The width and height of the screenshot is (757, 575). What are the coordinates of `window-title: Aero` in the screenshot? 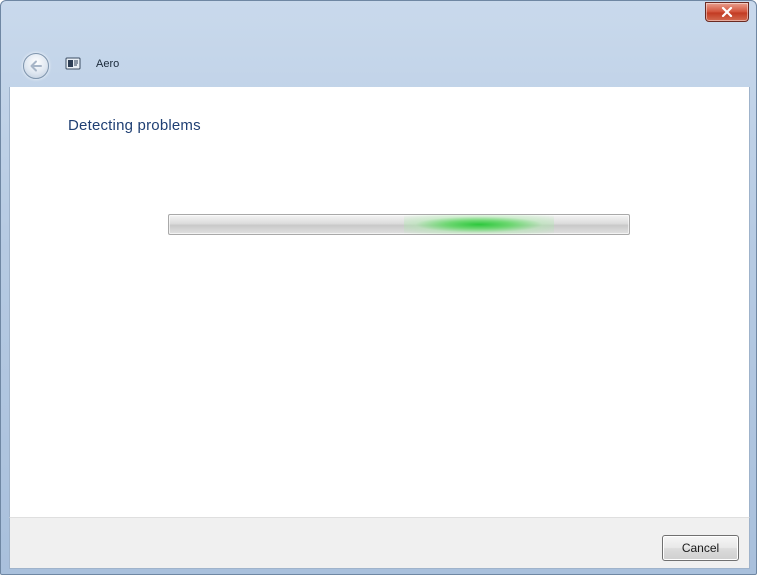 It's located at (108, 64).